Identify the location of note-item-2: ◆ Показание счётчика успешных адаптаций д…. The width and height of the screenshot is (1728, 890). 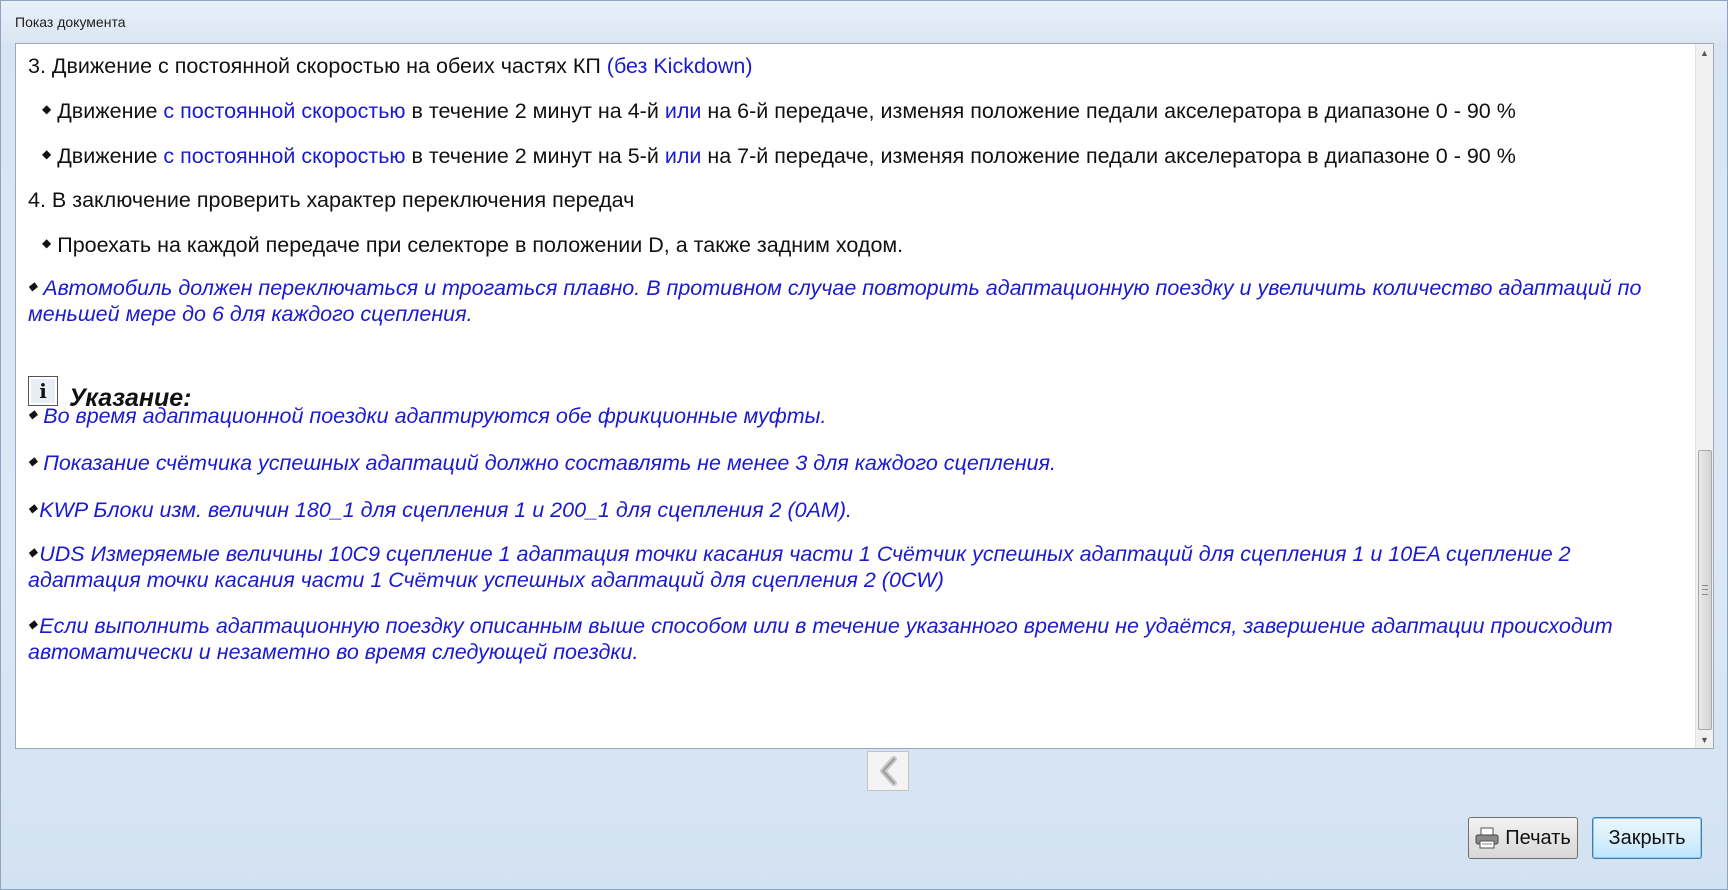
(542, 463).